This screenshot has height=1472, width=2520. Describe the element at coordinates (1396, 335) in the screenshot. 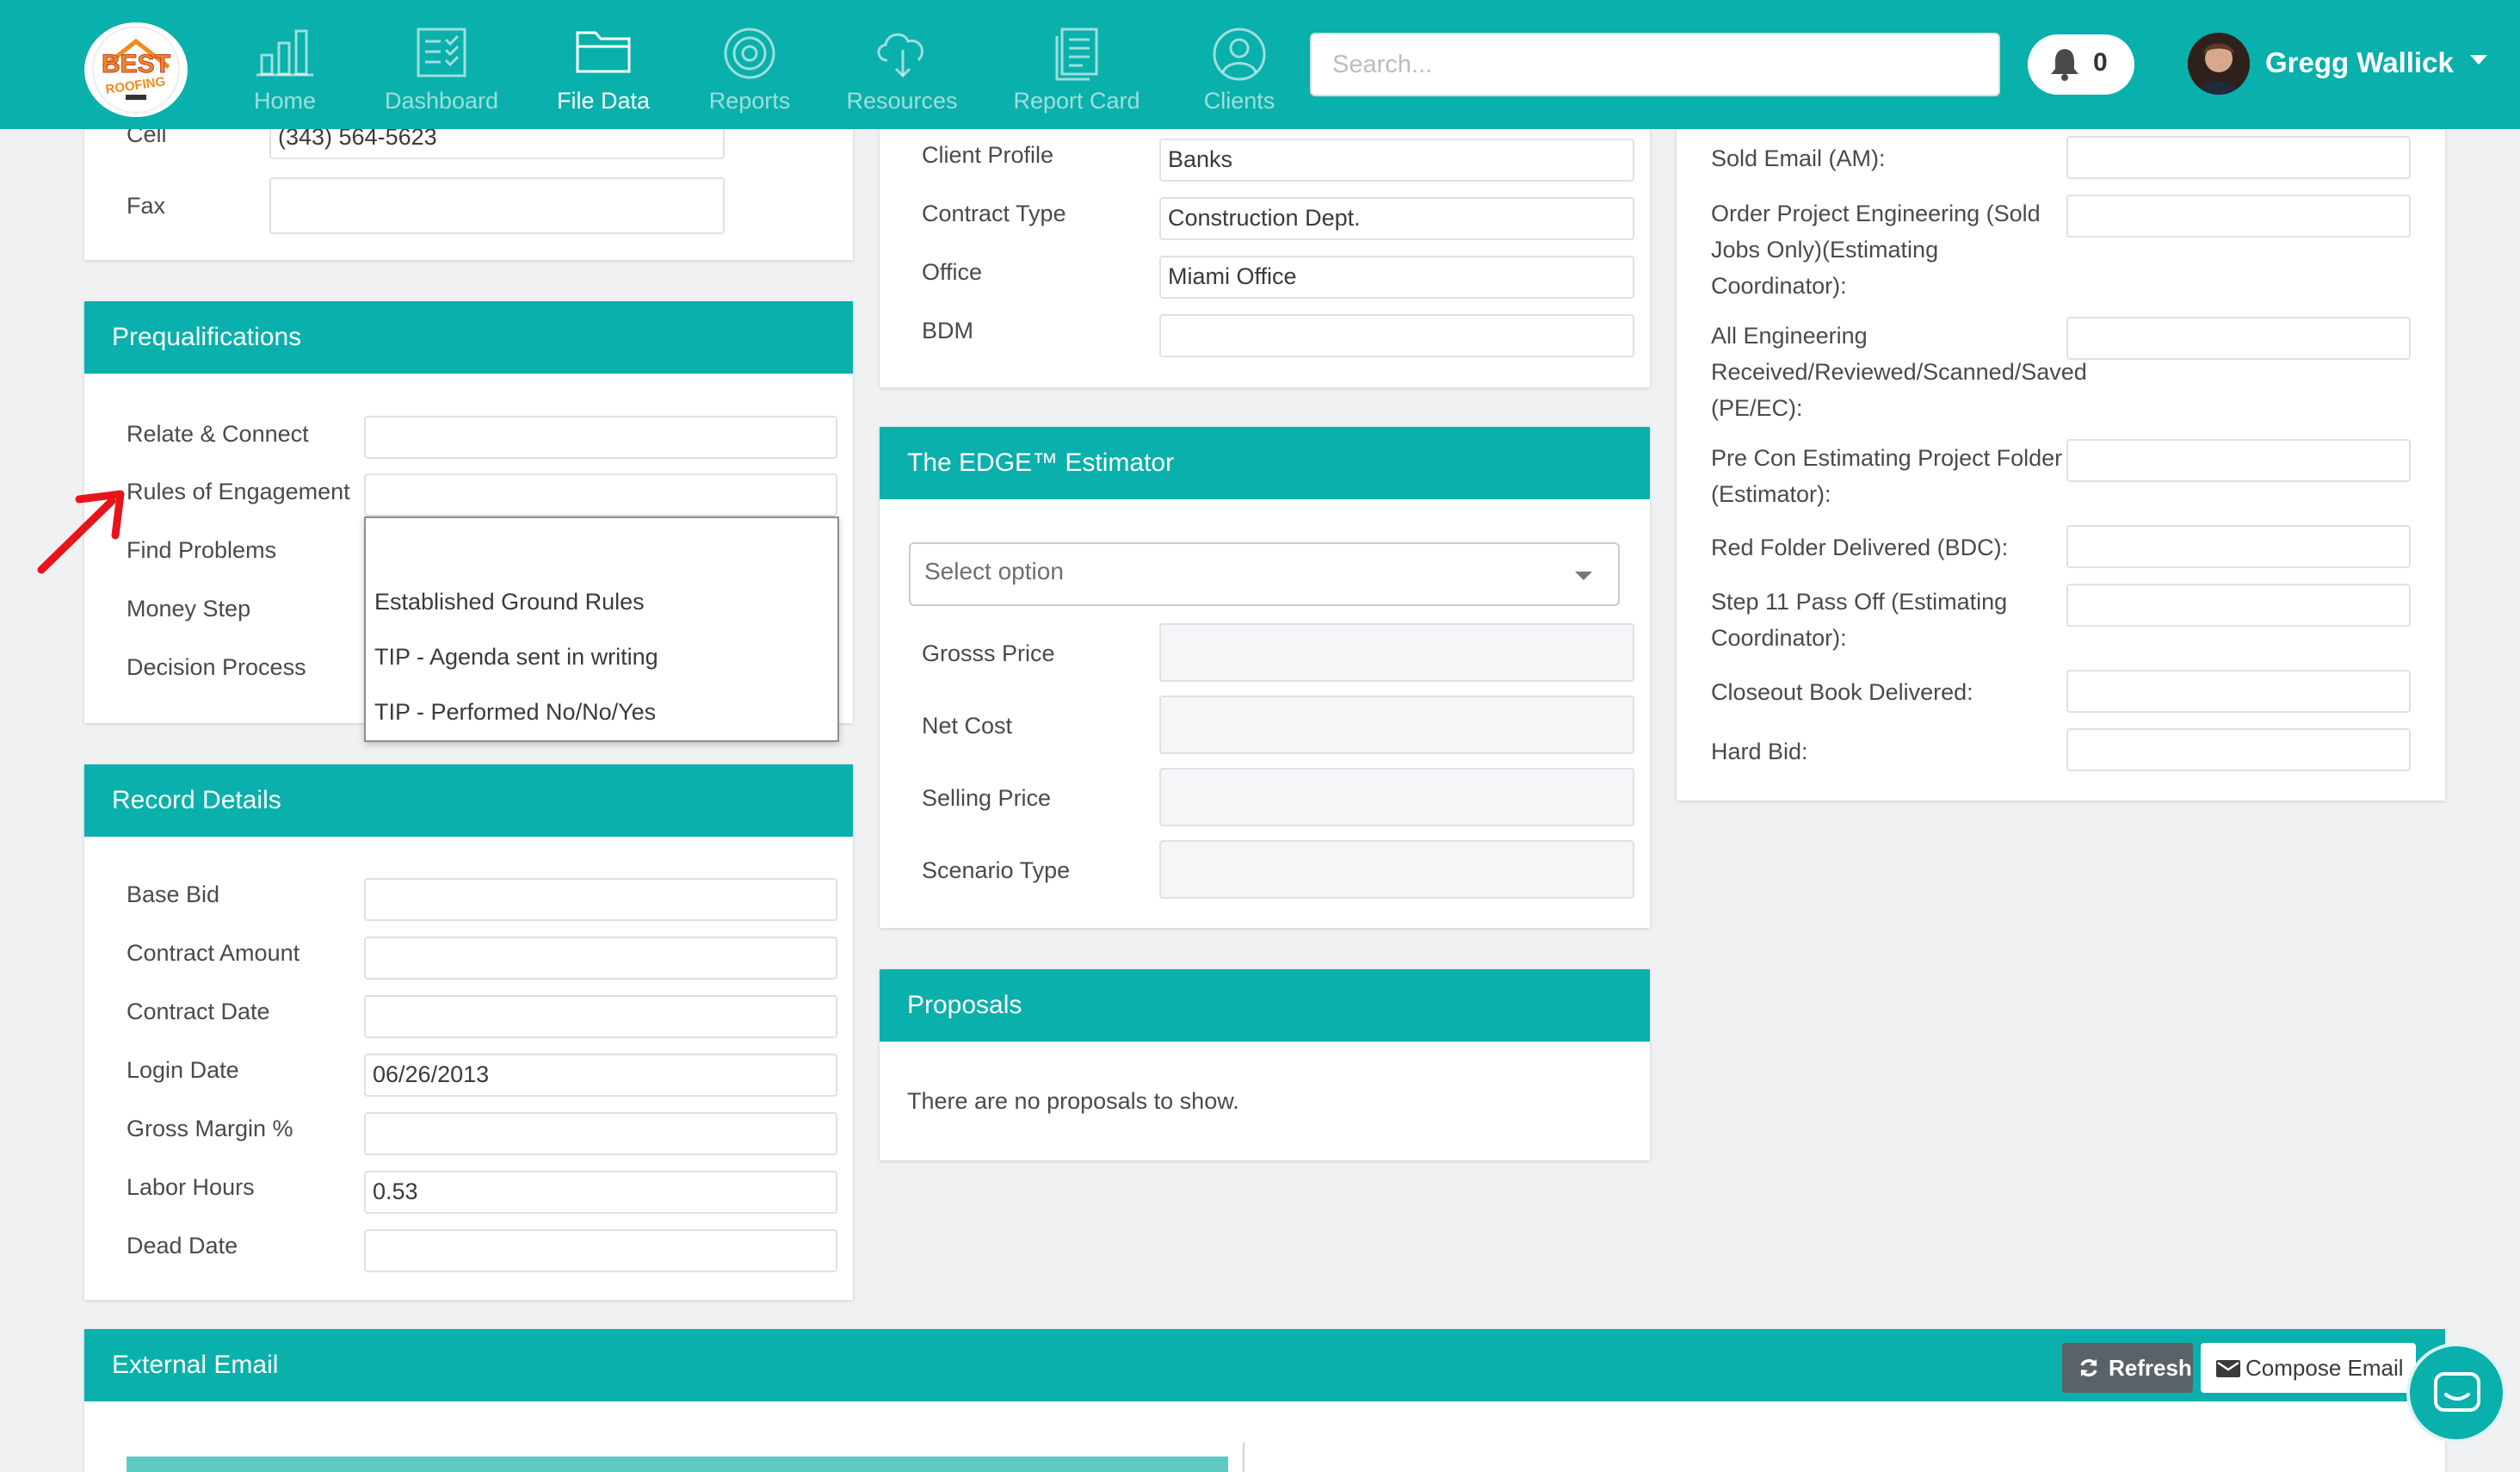

I see `bdm-field` at that location.